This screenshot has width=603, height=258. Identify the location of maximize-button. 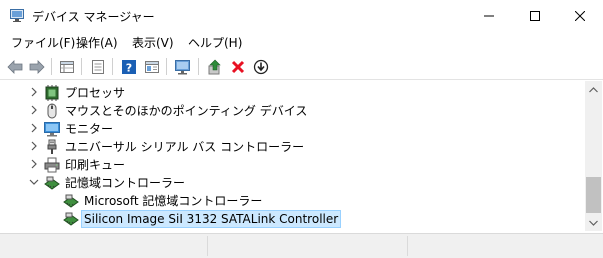
(535, 16).